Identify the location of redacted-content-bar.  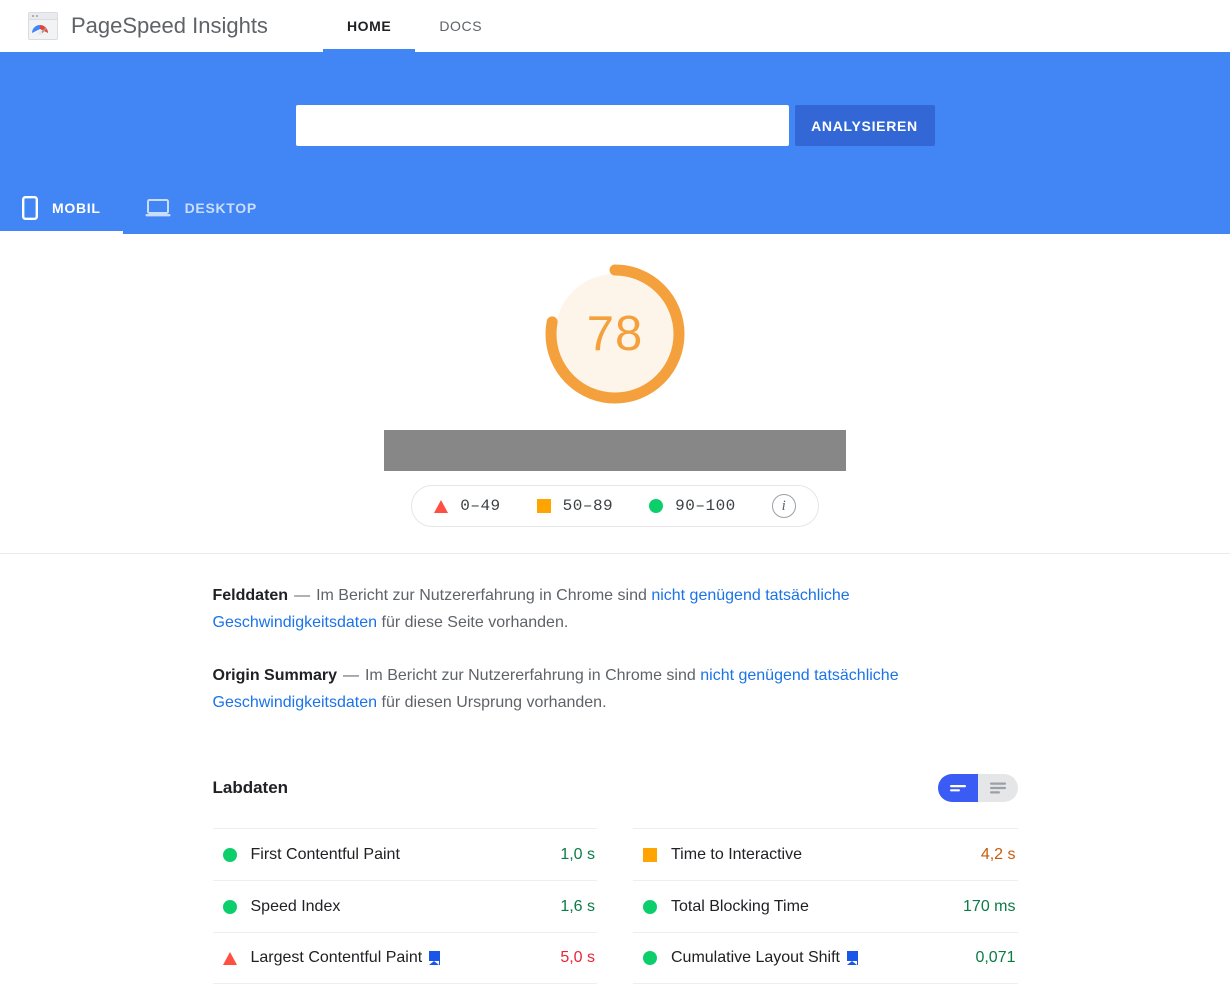
(615, 450).